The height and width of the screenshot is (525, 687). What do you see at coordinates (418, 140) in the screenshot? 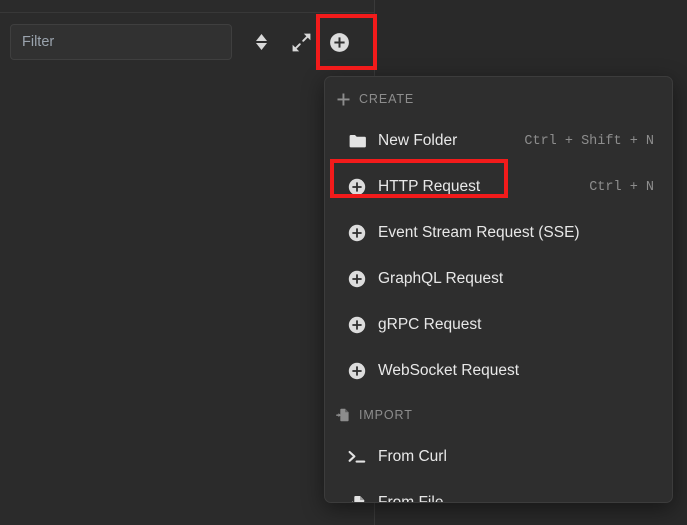
I see `menu-item-label: New Folder` at bounding box center [418, 140].